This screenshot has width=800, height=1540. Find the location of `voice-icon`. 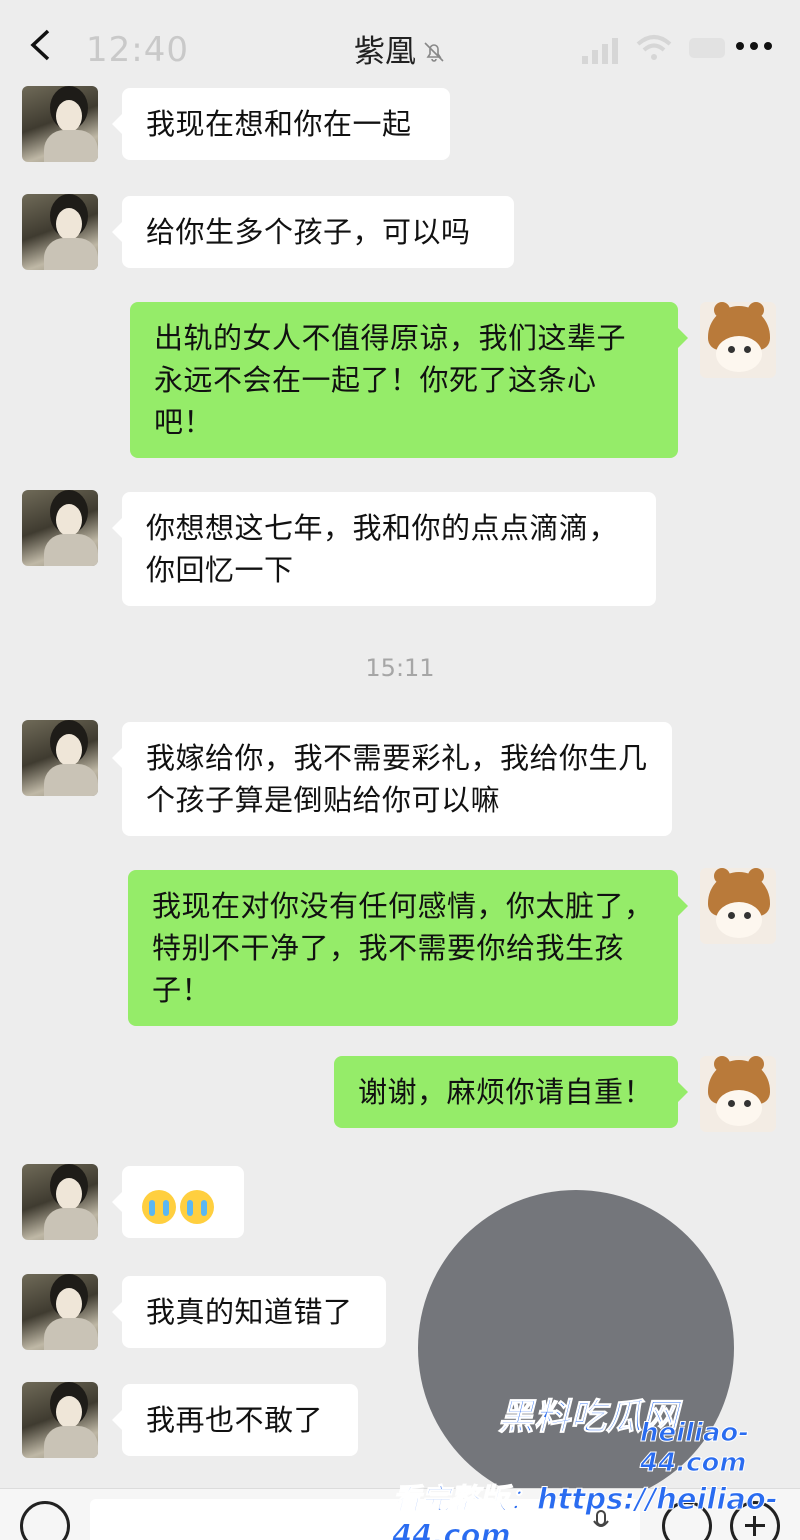

voice-icon is located at coordinates (45, 1520).